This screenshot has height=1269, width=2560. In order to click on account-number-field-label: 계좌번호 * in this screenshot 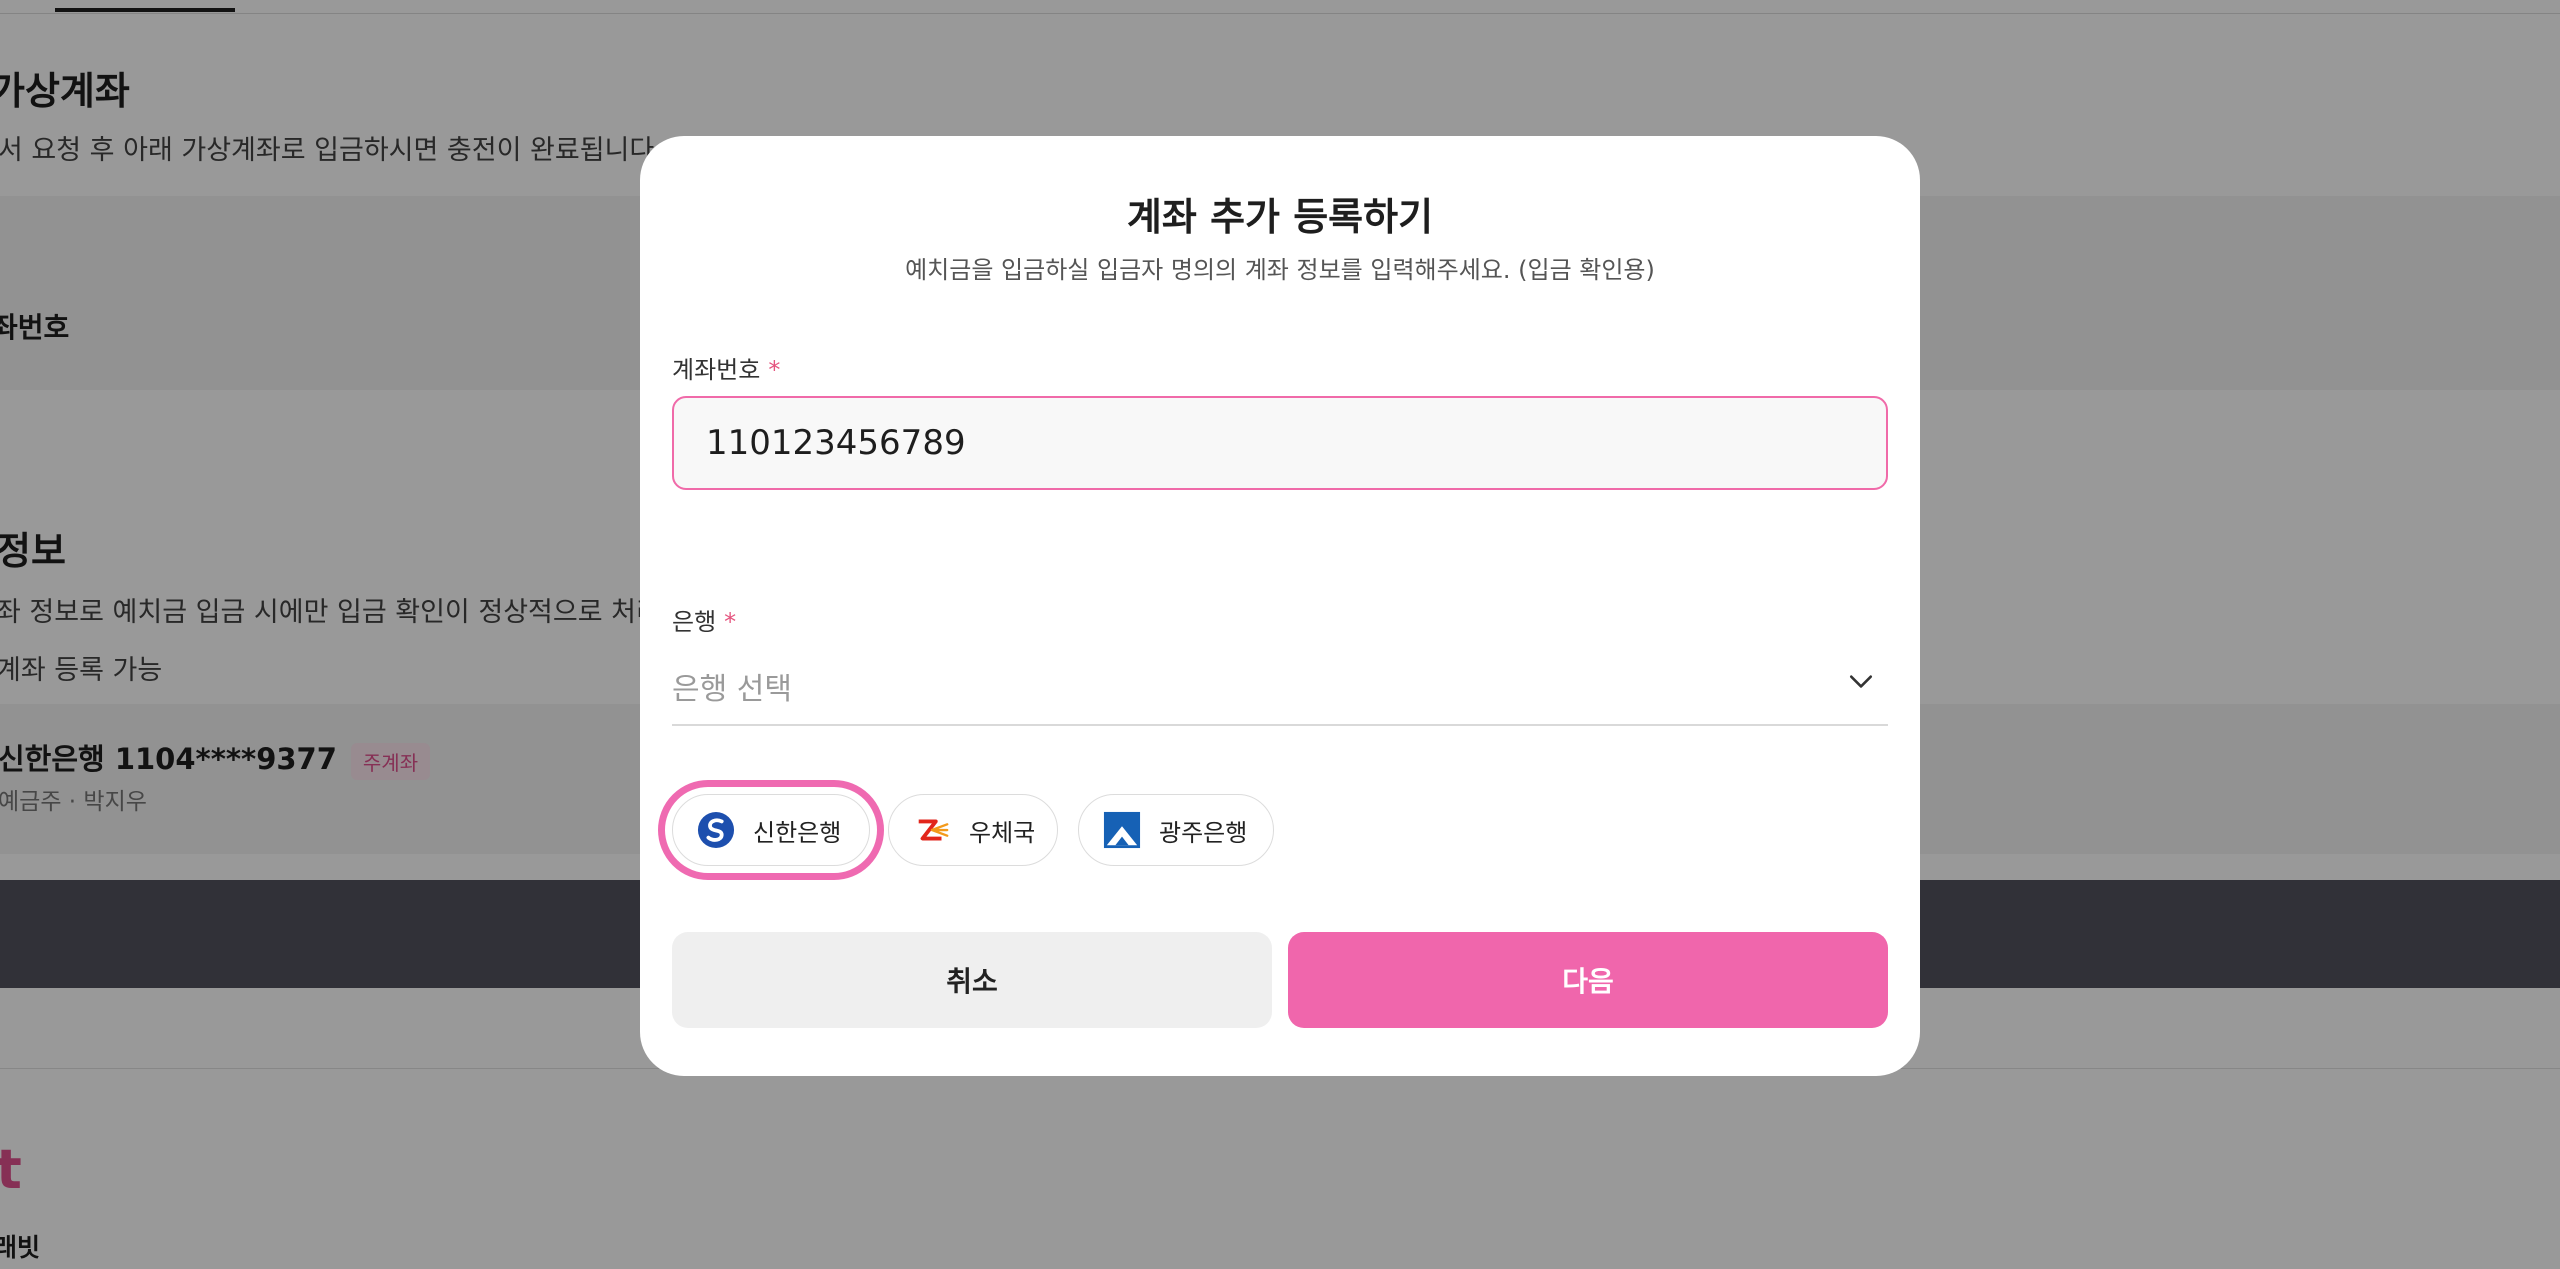, I will do `click(726, 367)`.